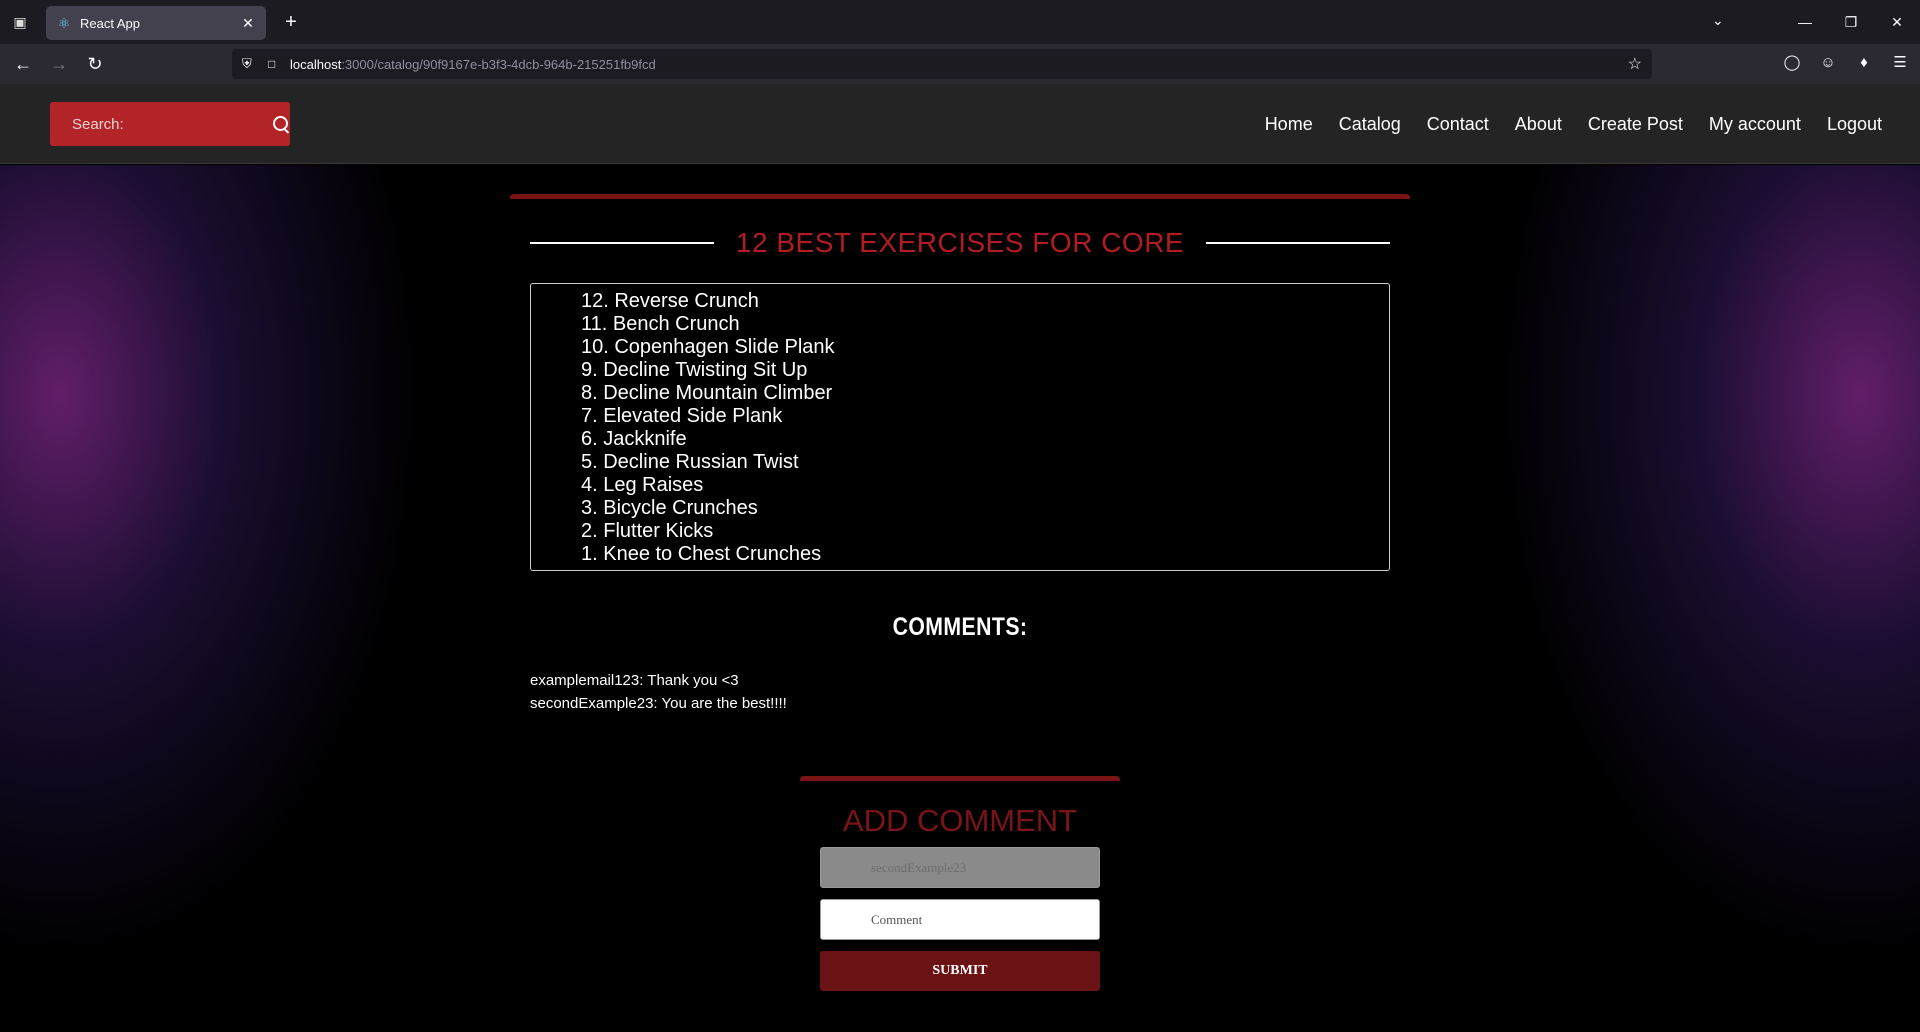 Image resolution: width=1920 pixels, height=1032 pixels. I want to click on url-host: localhost, so click(316, 64).